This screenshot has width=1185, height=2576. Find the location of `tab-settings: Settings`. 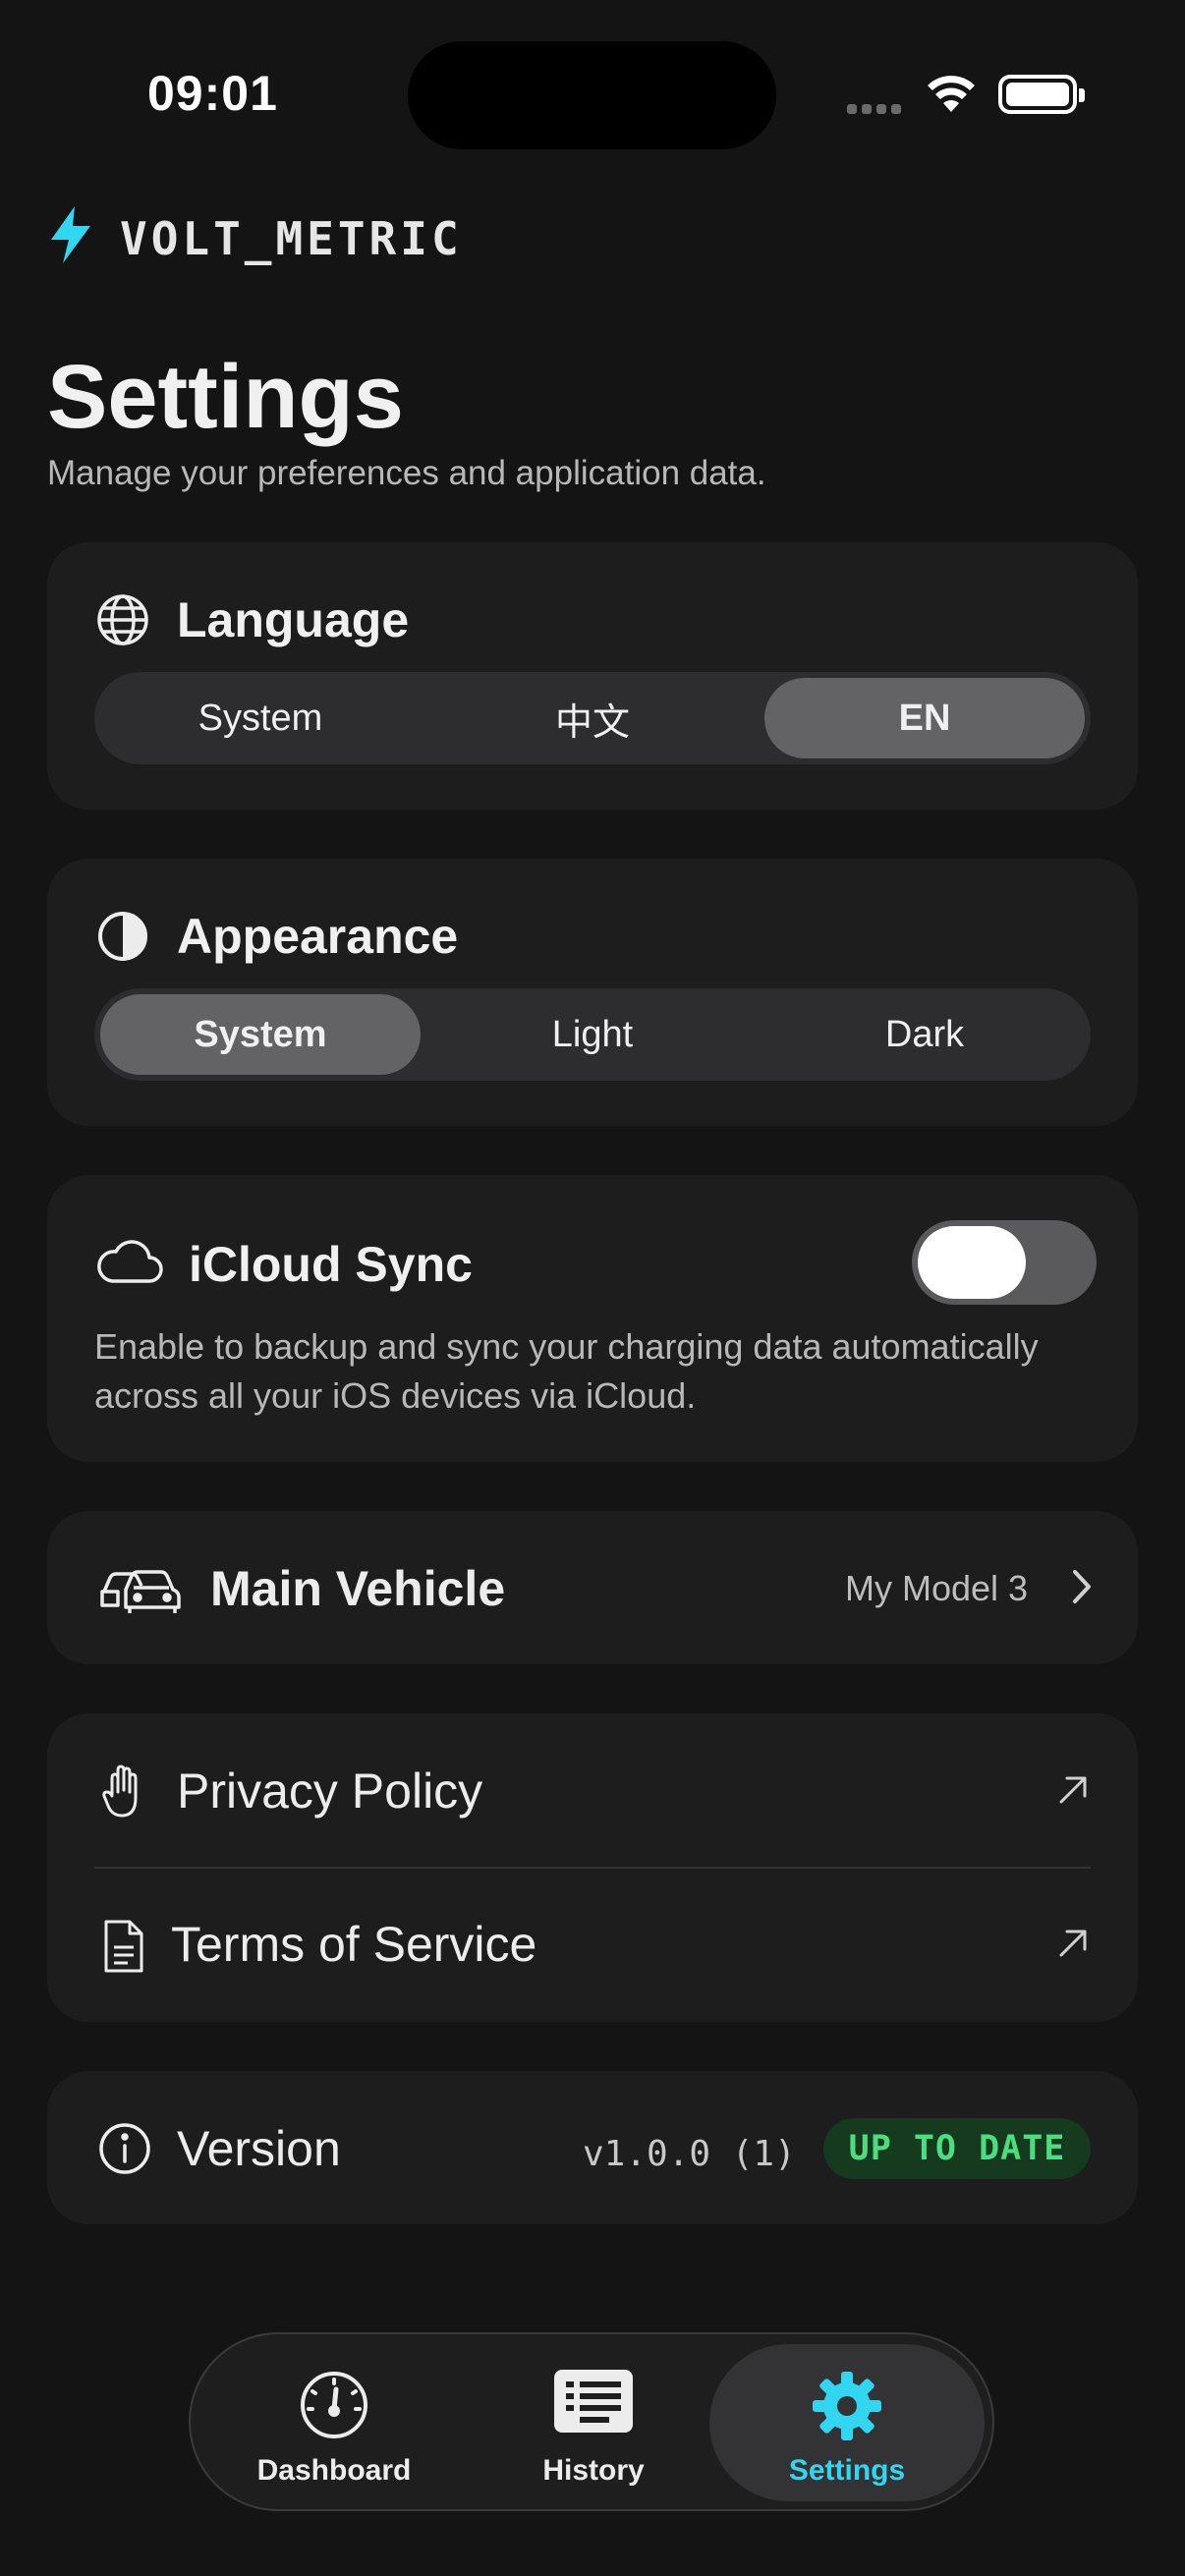

tab-settings: Settings is located at coordinates (847, 2422).